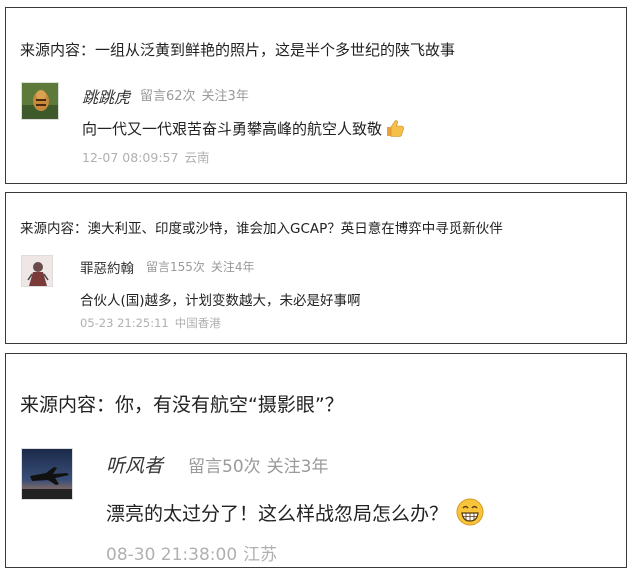  I want to click on grin-face-icon, so click(470, 514).